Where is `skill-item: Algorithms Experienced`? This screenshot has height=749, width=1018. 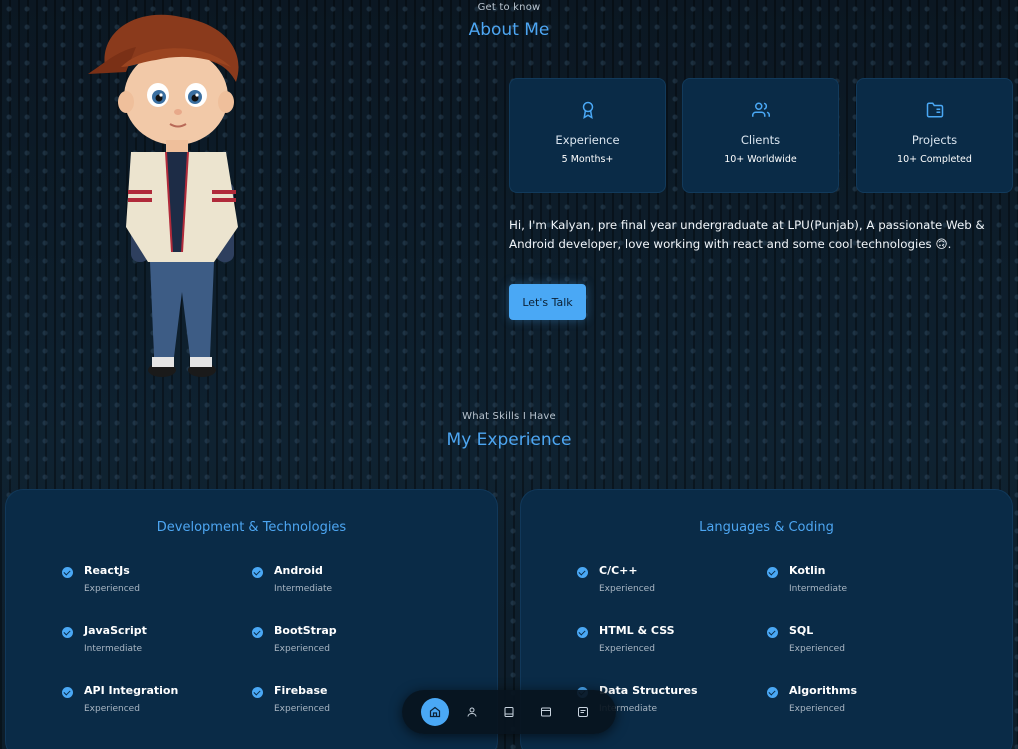 skill-item: Algorithms Experienced is located at coordinates (857, 704).